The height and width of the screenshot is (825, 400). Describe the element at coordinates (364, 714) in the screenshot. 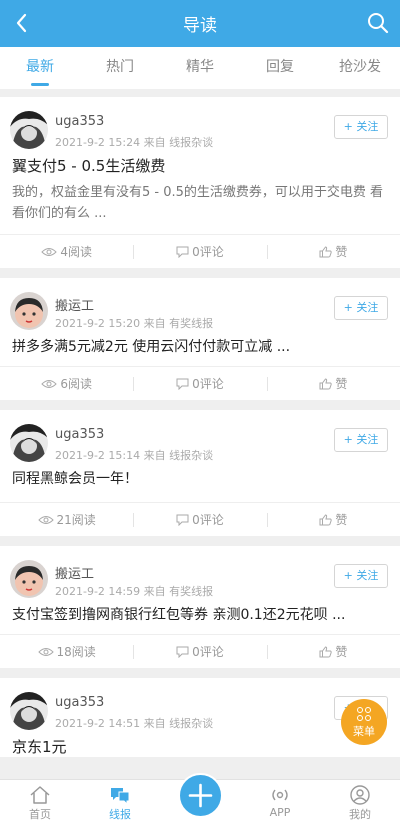

I see `grid-icon` at that location.